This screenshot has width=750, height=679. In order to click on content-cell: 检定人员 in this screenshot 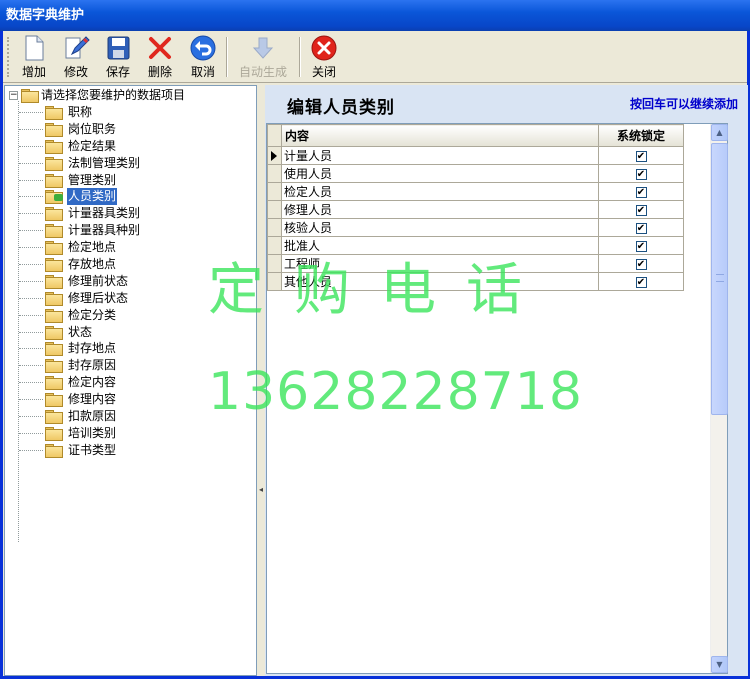, I will do `click(440, 191)`.